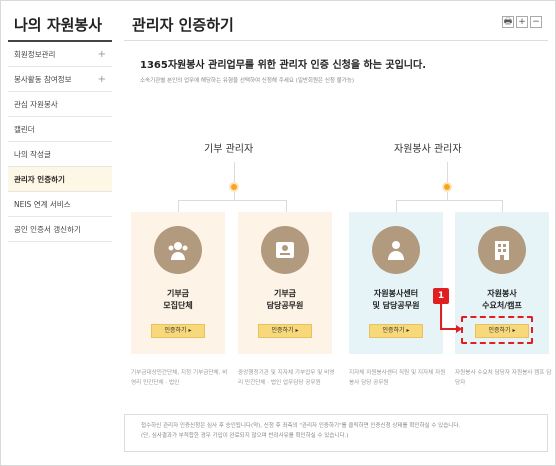  I want to click on print-icon: 🖶, so click(508, 22).